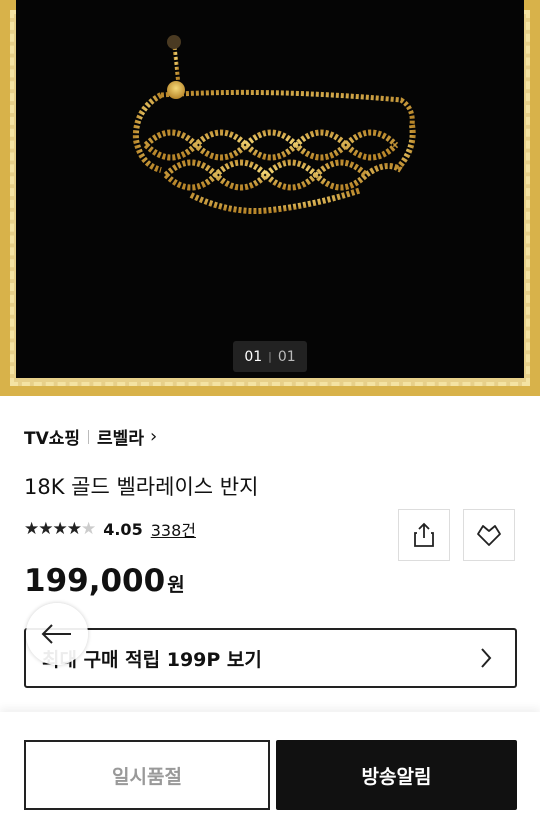  Describe the element at coordinates (396, 775) in the screenshot. I see `broadcast-alert-button: 방송알림` at that location.